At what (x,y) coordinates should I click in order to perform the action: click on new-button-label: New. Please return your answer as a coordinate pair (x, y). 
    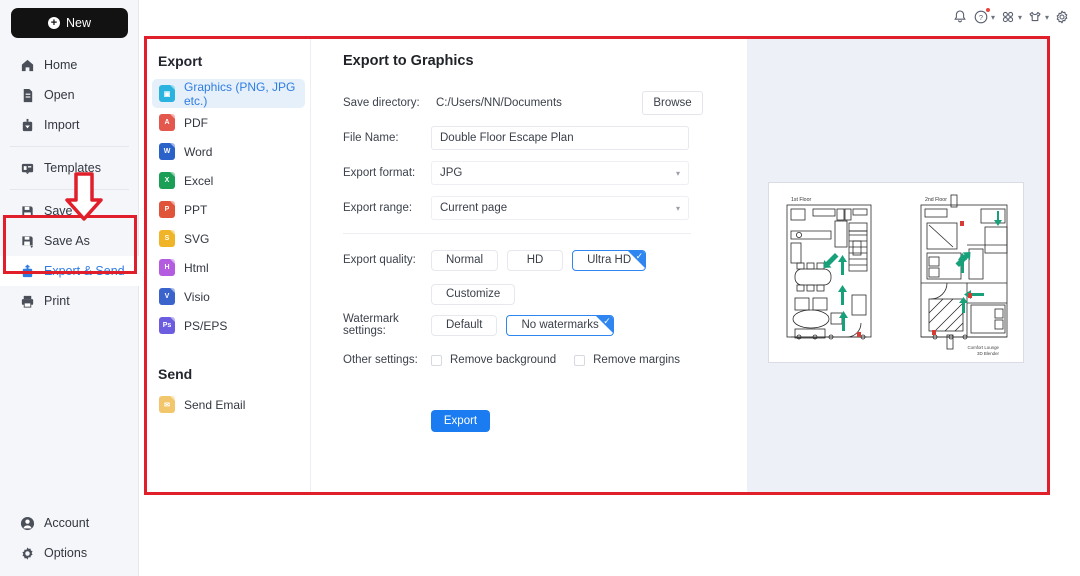
    Looking at the image, I should click on (78, 23).